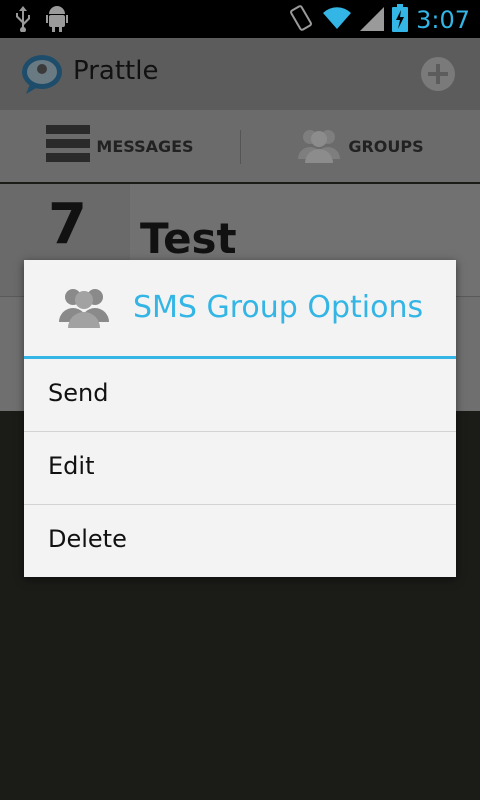 Image resolution: width=480 pixels, height=800 pixels. I want to click on rotate-icon, so click(301, 20).